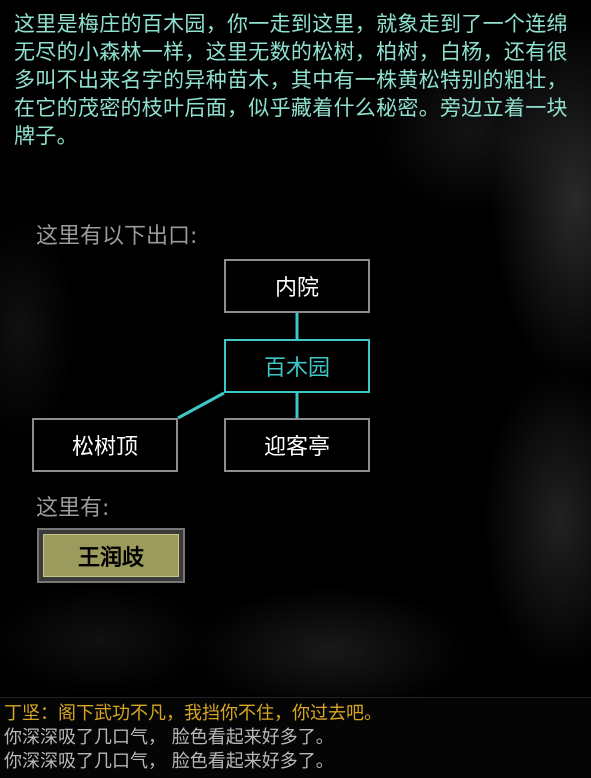  I want to click on npc-name: 王润歧, so click(111, 555).